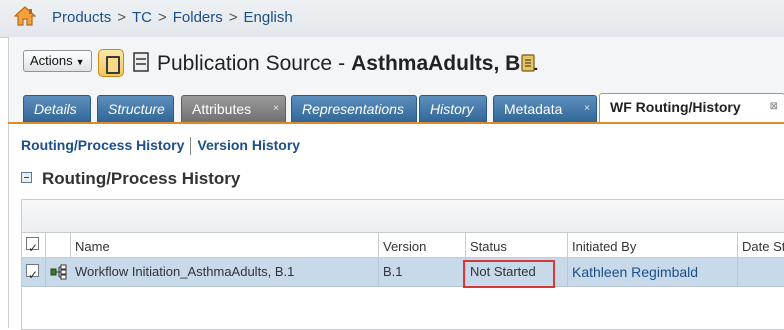  Describe the element at coordinates (268, 17) in the screenshot. I see `breadcrumb-english: English` at that location.